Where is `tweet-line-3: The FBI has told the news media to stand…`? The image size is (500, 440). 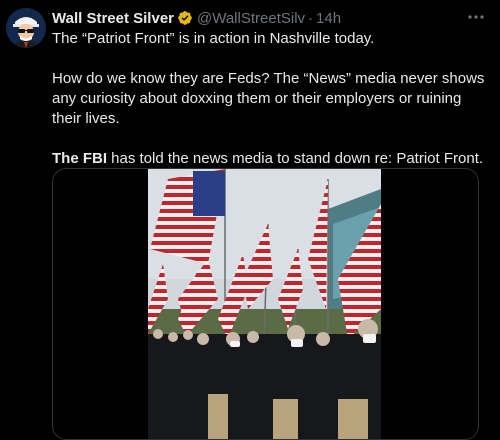
tweet-line-3: The FBI has told the news media to stand… is located at coordinates (271, 159).